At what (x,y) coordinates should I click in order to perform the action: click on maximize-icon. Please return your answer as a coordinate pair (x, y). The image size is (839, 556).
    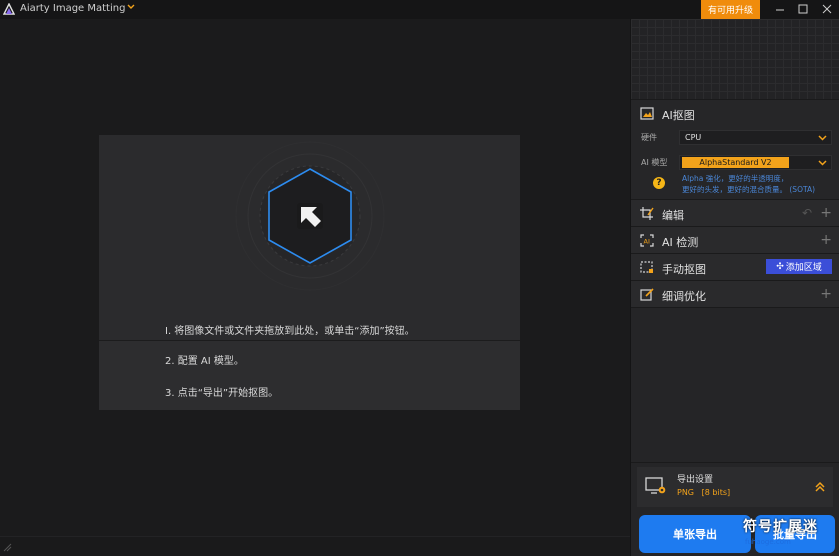
    Looking at the image, I should click on (803, 9).